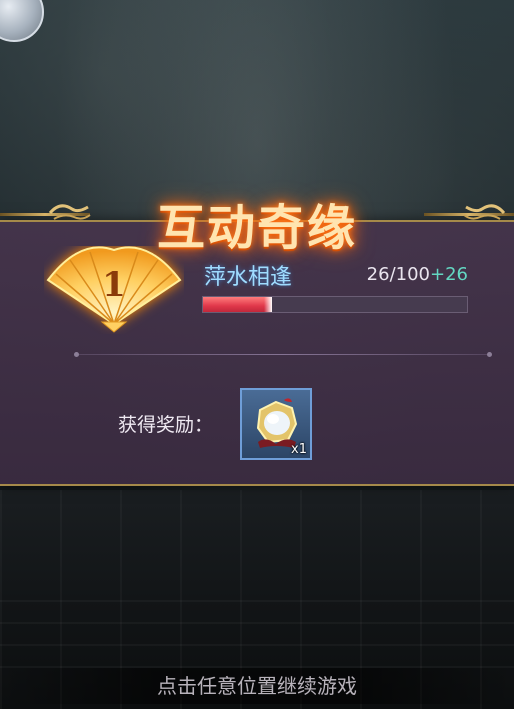  What do you see at coordinates (283, 354) in the screenshot?
I see `section-divider` at bounding box center [283, 354].